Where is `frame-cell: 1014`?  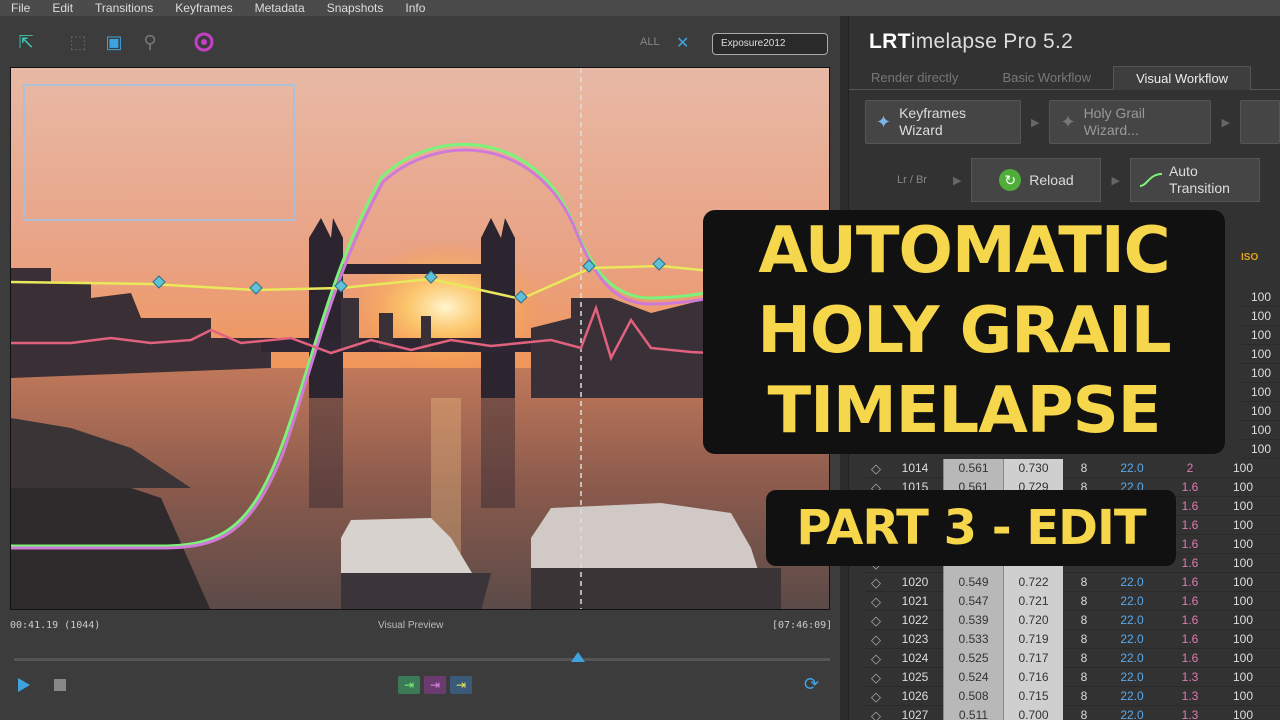 frame-cell: 1014 is located at coordinates (915, 468).